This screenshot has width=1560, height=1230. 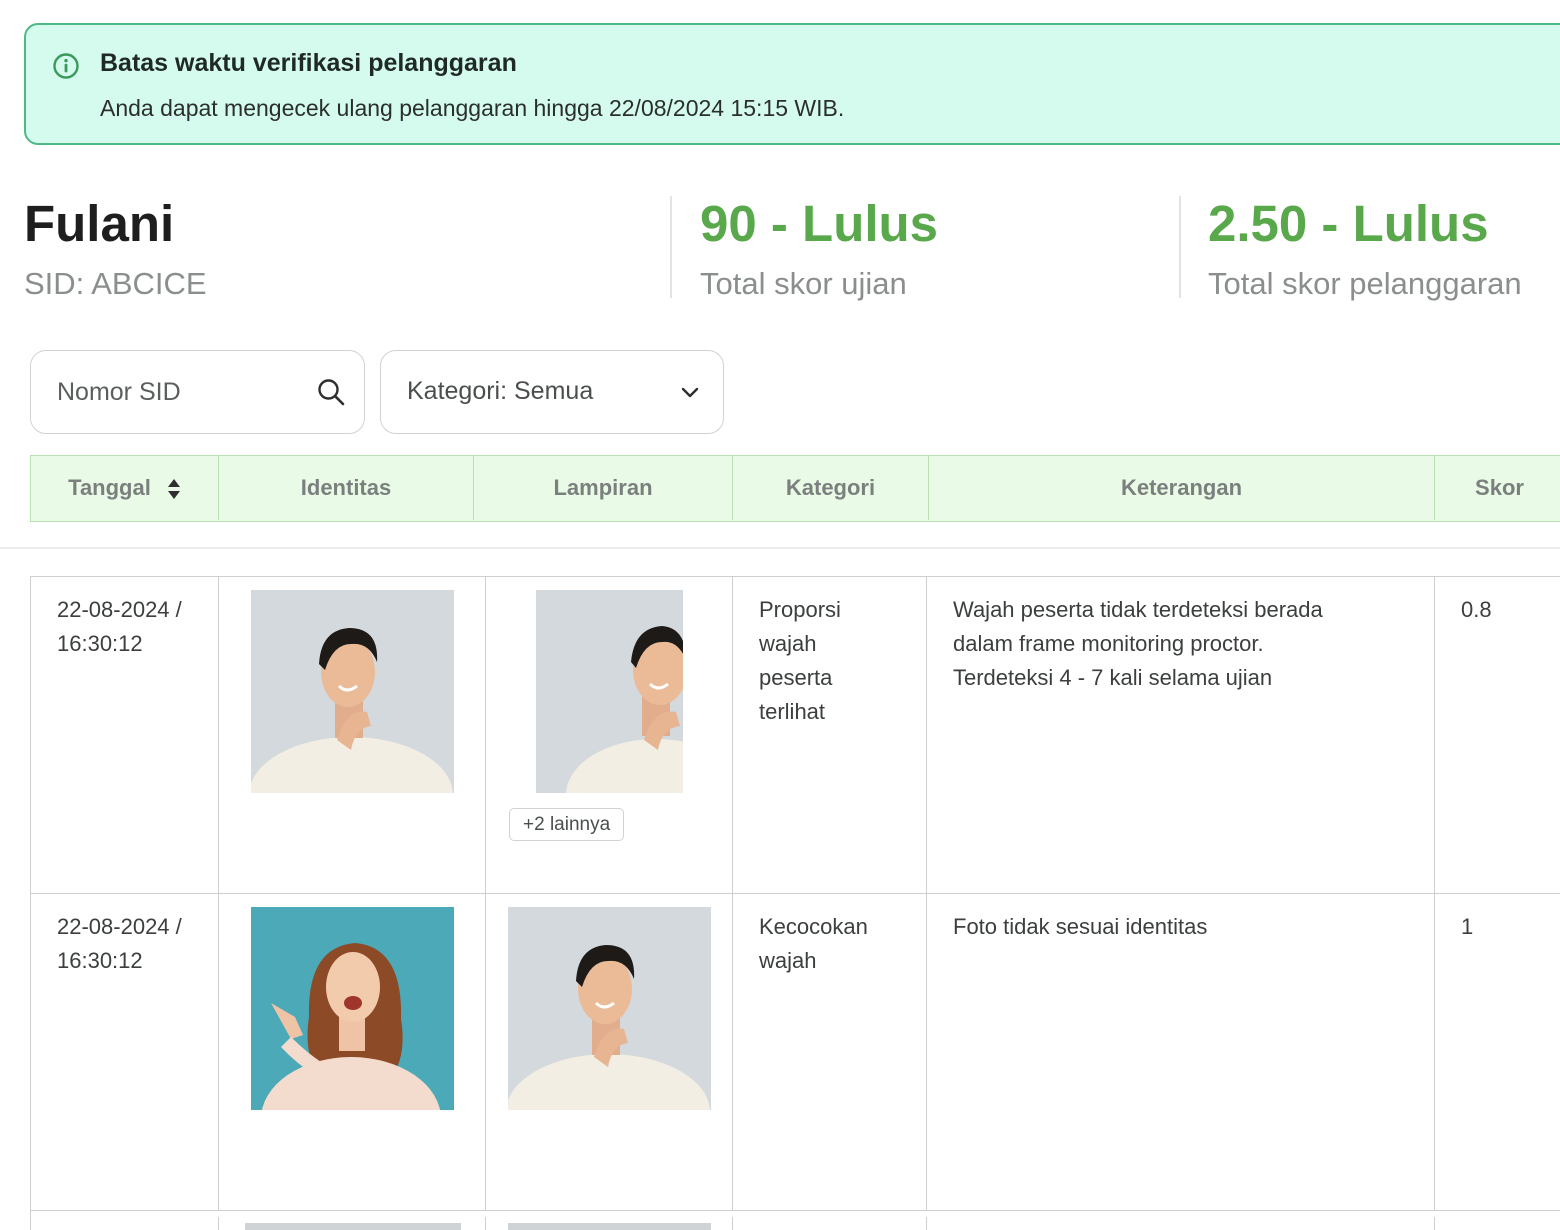 I want to click on section-divider, so click(x=780, y=548).